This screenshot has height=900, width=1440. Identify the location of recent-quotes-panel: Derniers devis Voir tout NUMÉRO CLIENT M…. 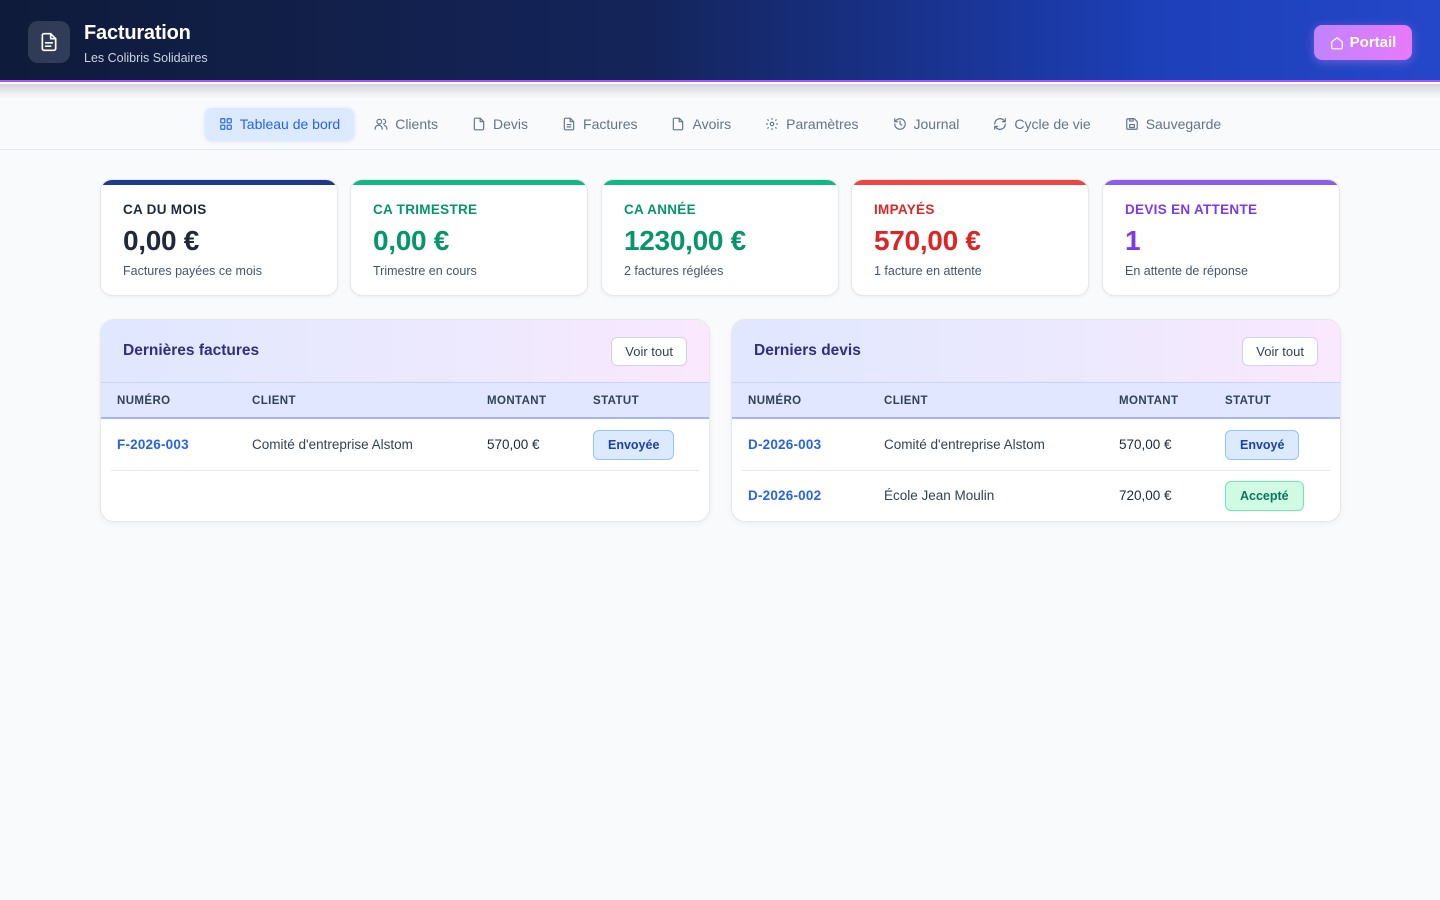
(1036, 420).